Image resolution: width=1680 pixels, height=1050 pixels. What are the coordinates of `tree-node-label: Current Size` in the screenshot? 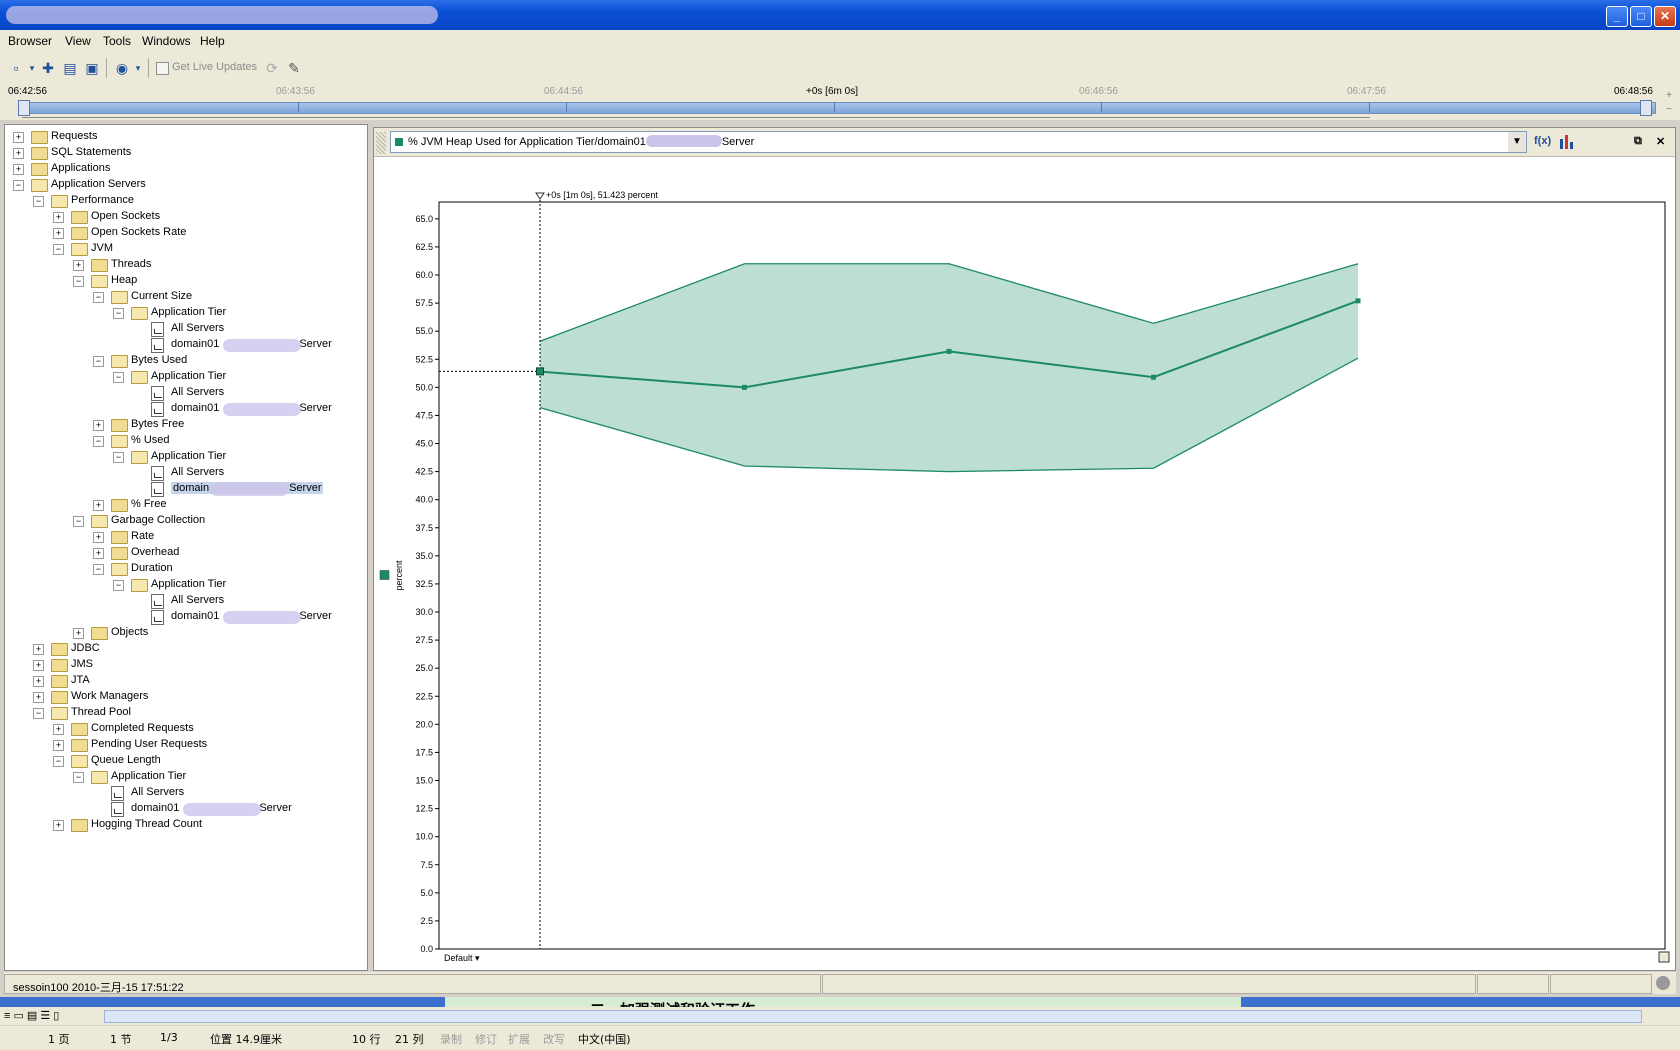 It's located at (162, 296).